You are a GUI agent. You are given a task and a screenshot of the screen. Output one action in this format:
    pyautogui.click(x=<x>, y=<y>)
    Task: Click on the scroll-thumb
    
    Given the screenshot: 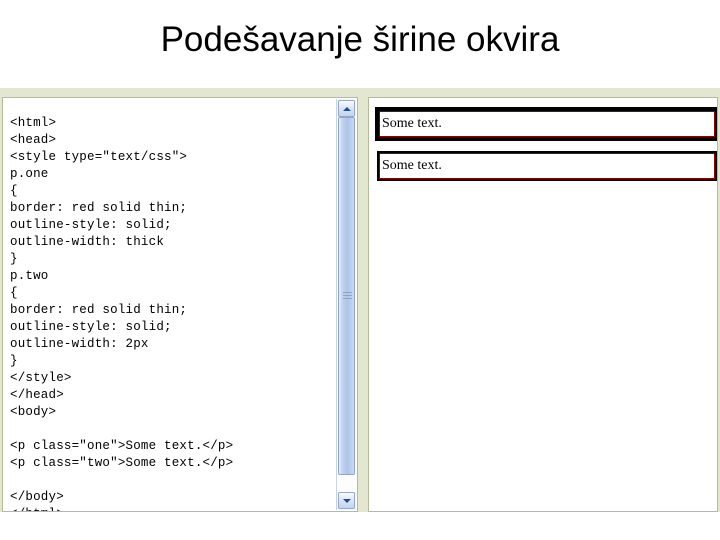 What is the action you would take?
    pyautogui.click(x=346, y=296)
    